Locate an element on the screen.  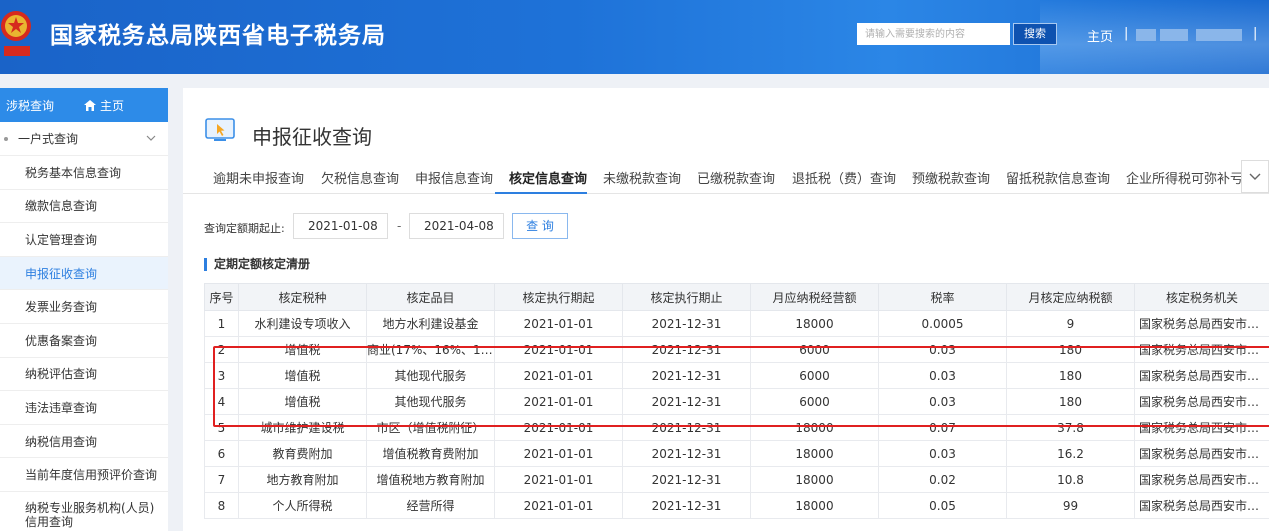
monitor-cursor-icon is located at coordinates (220, 129).